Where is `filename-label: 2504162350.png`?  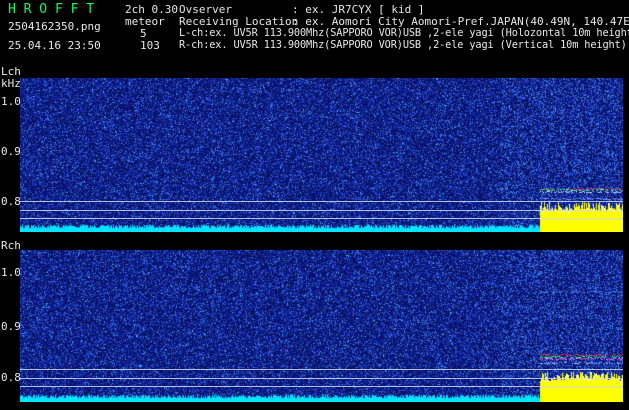 filename-label: 2504162350.png is located at coordinates (54, 26).